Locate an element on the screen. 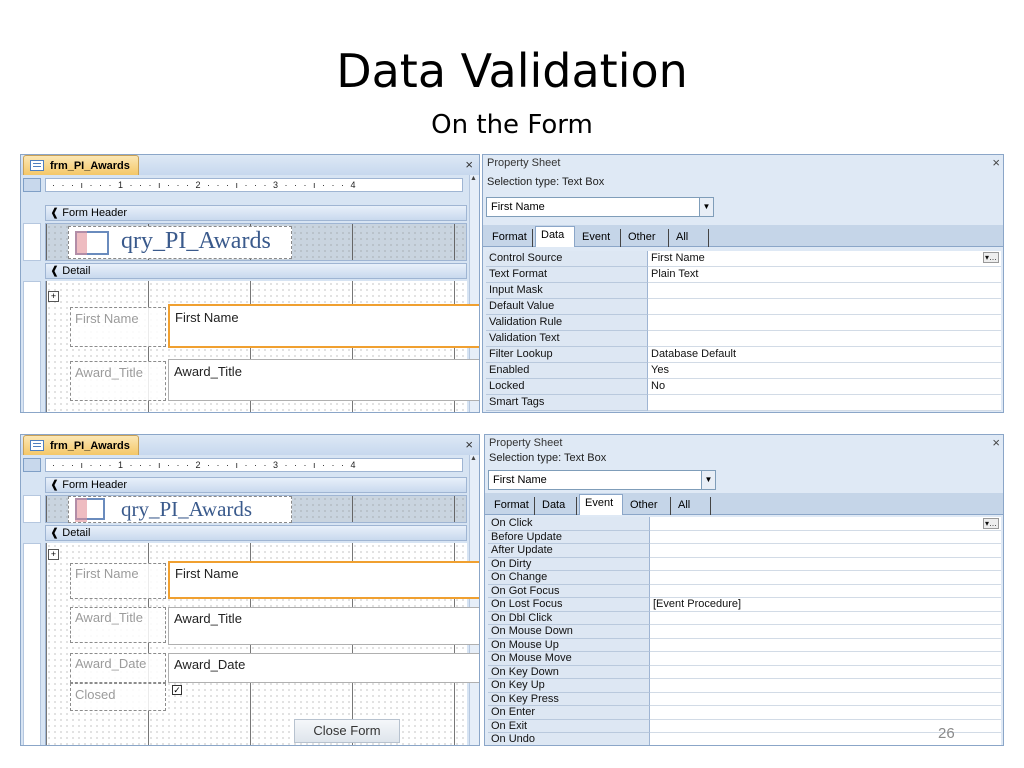 This screenshot has height=768, width=1024. property-row: Locked No is located at coordinates (743, 387).